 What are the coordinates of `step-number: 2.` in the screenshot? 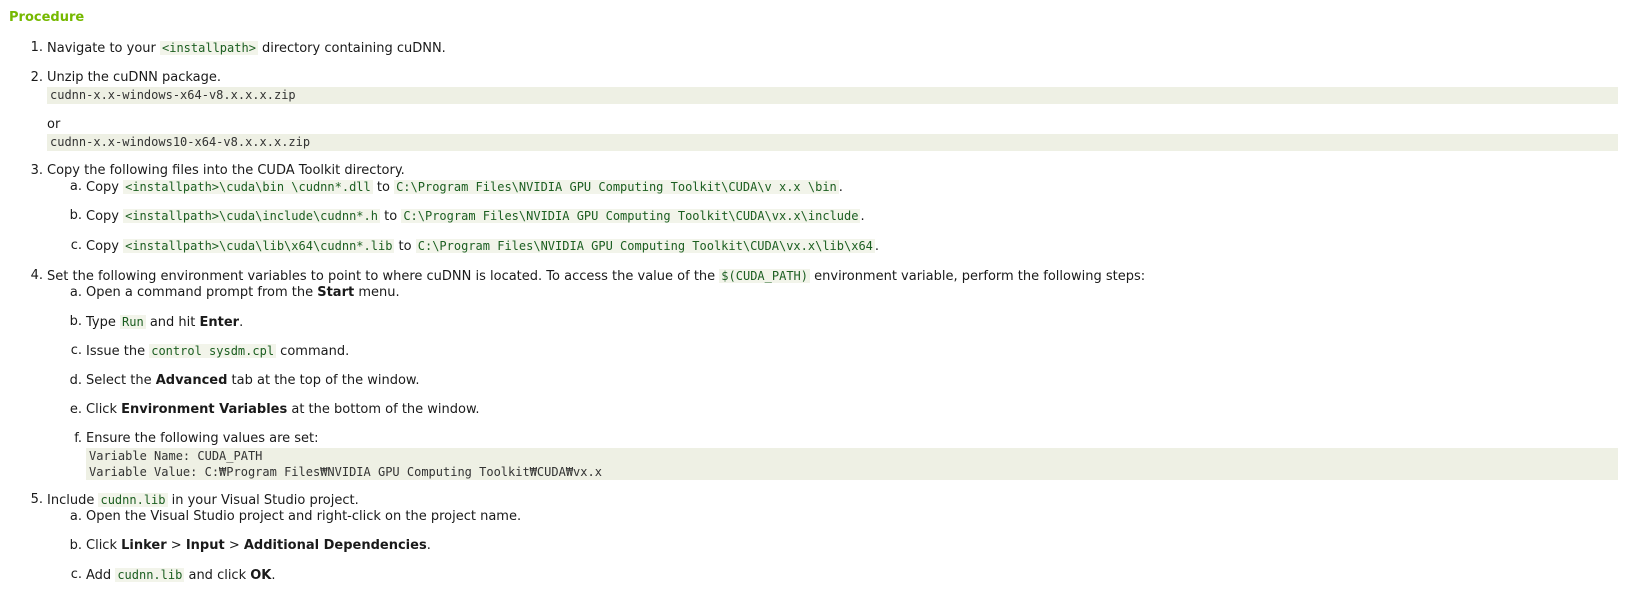 It's located at (36, 77).